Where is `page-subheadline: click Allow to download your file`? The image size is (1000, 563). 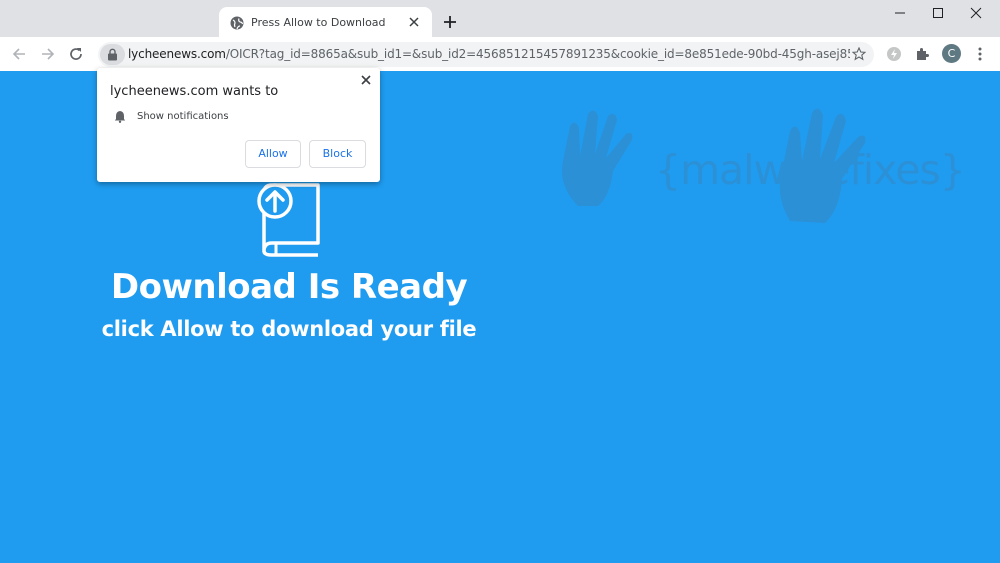 page-subheadline: click Allow to download your file is located at coordinates (289, 329).